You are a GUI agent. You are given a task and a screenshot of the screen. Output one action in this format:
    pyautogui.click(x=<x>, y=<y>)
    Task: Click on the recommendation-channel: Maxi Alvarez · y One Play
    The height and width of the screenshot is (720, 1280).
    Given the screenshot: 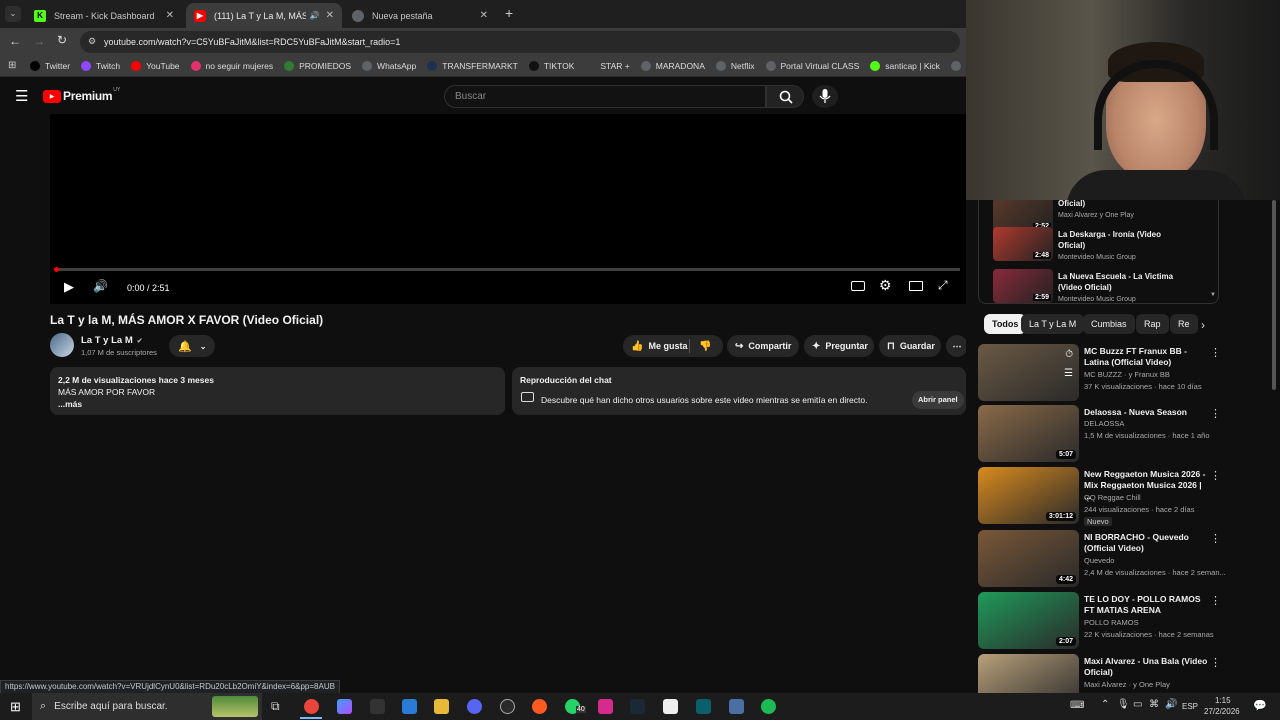 What is the action you would take?
    pyautogui.click(x=1127, y=684)
    